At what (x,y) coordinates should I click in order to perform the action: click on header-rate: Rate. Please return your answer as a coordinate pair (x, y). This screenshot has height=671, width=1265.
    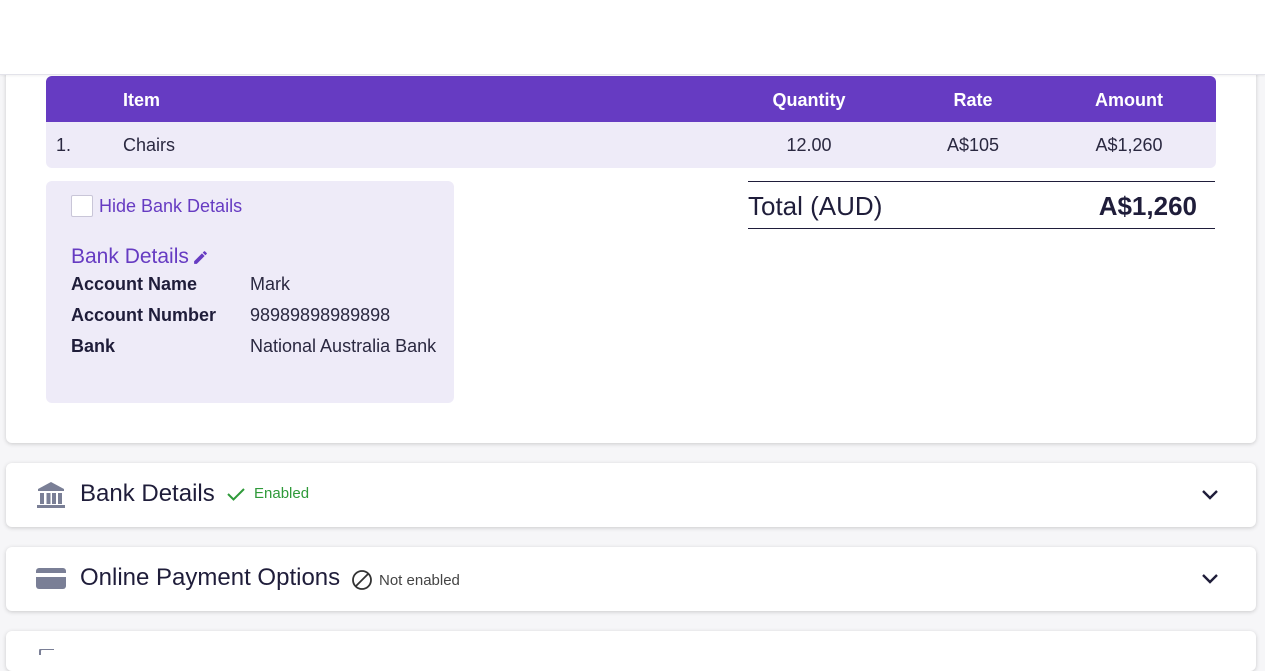
    Looking at the image, I should click on (973, 100).